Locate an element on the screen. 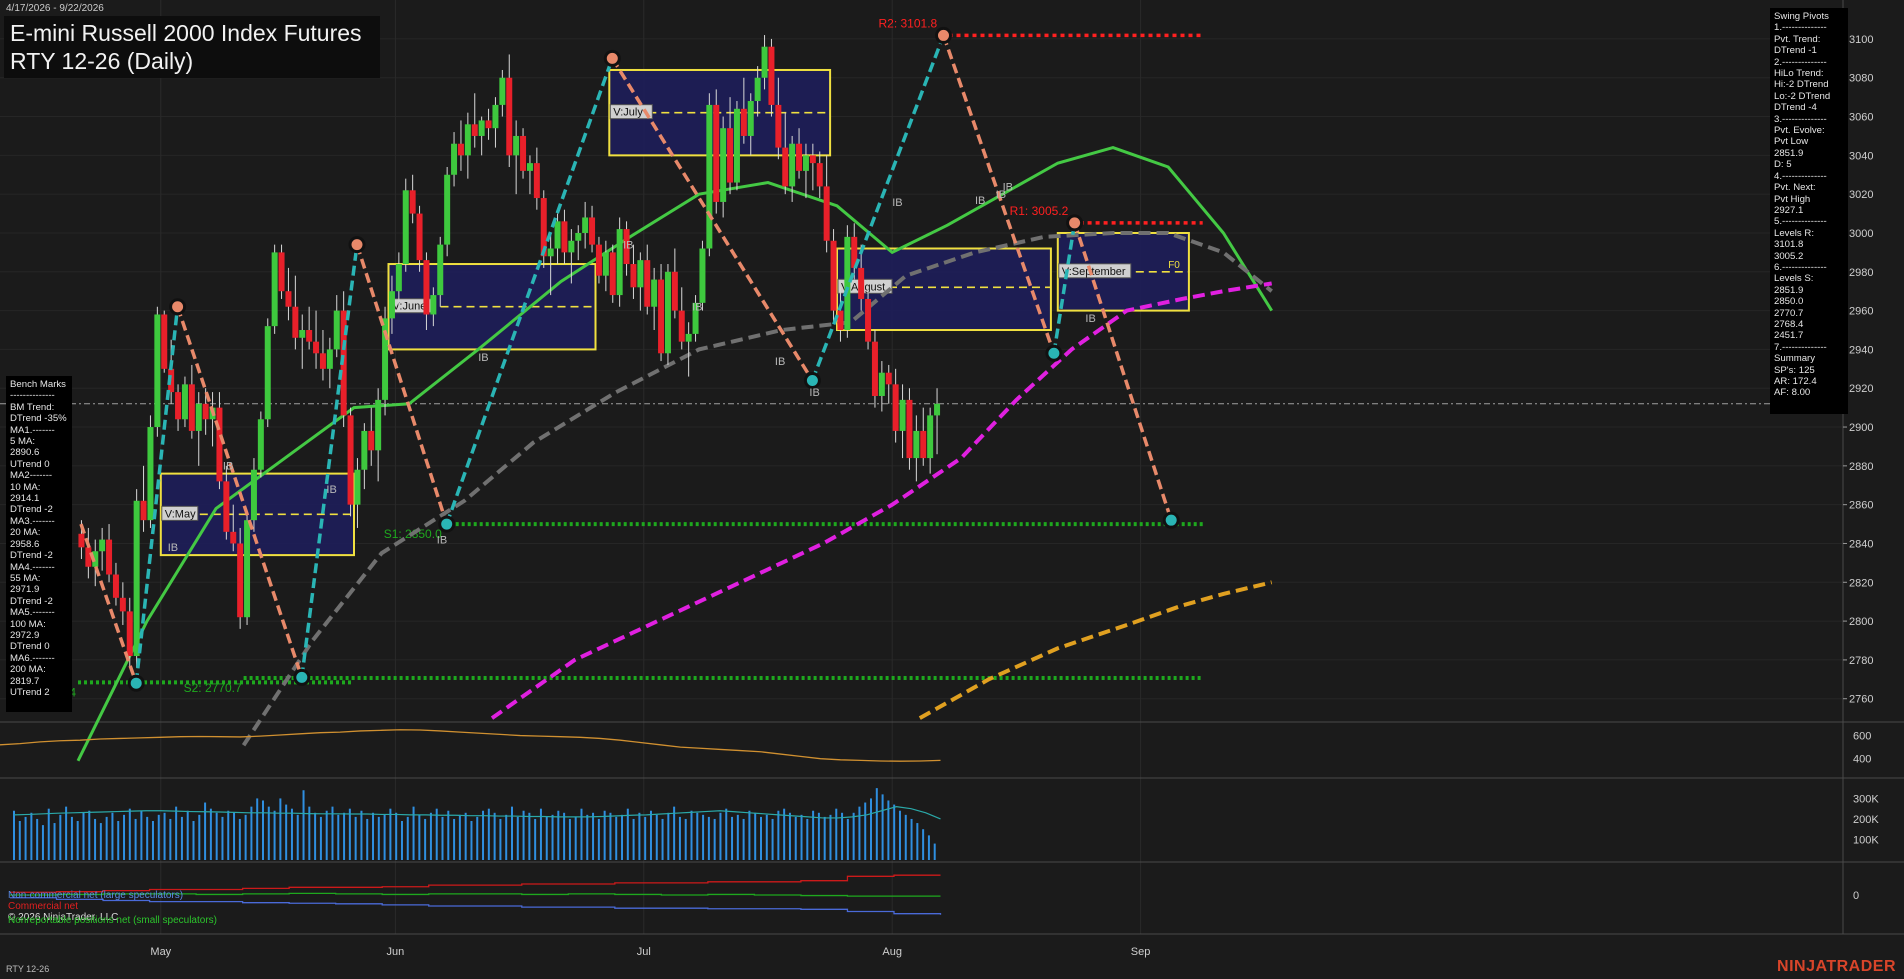 The image size is (1904, 979). price-tick-label: 2820 is located at coordinates (1861, 583).